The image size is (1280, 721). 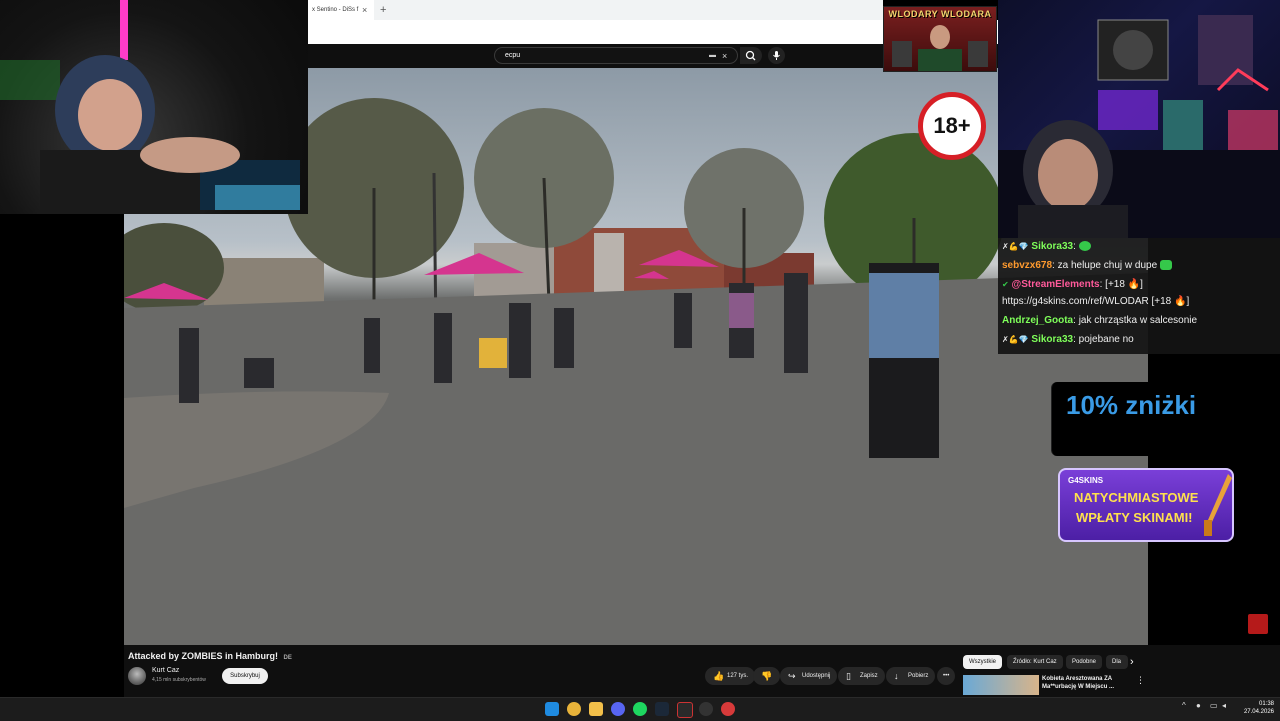 I want to click on promo-line-1: NATYCHMIASTOWE, so click(x=1136, y=497).